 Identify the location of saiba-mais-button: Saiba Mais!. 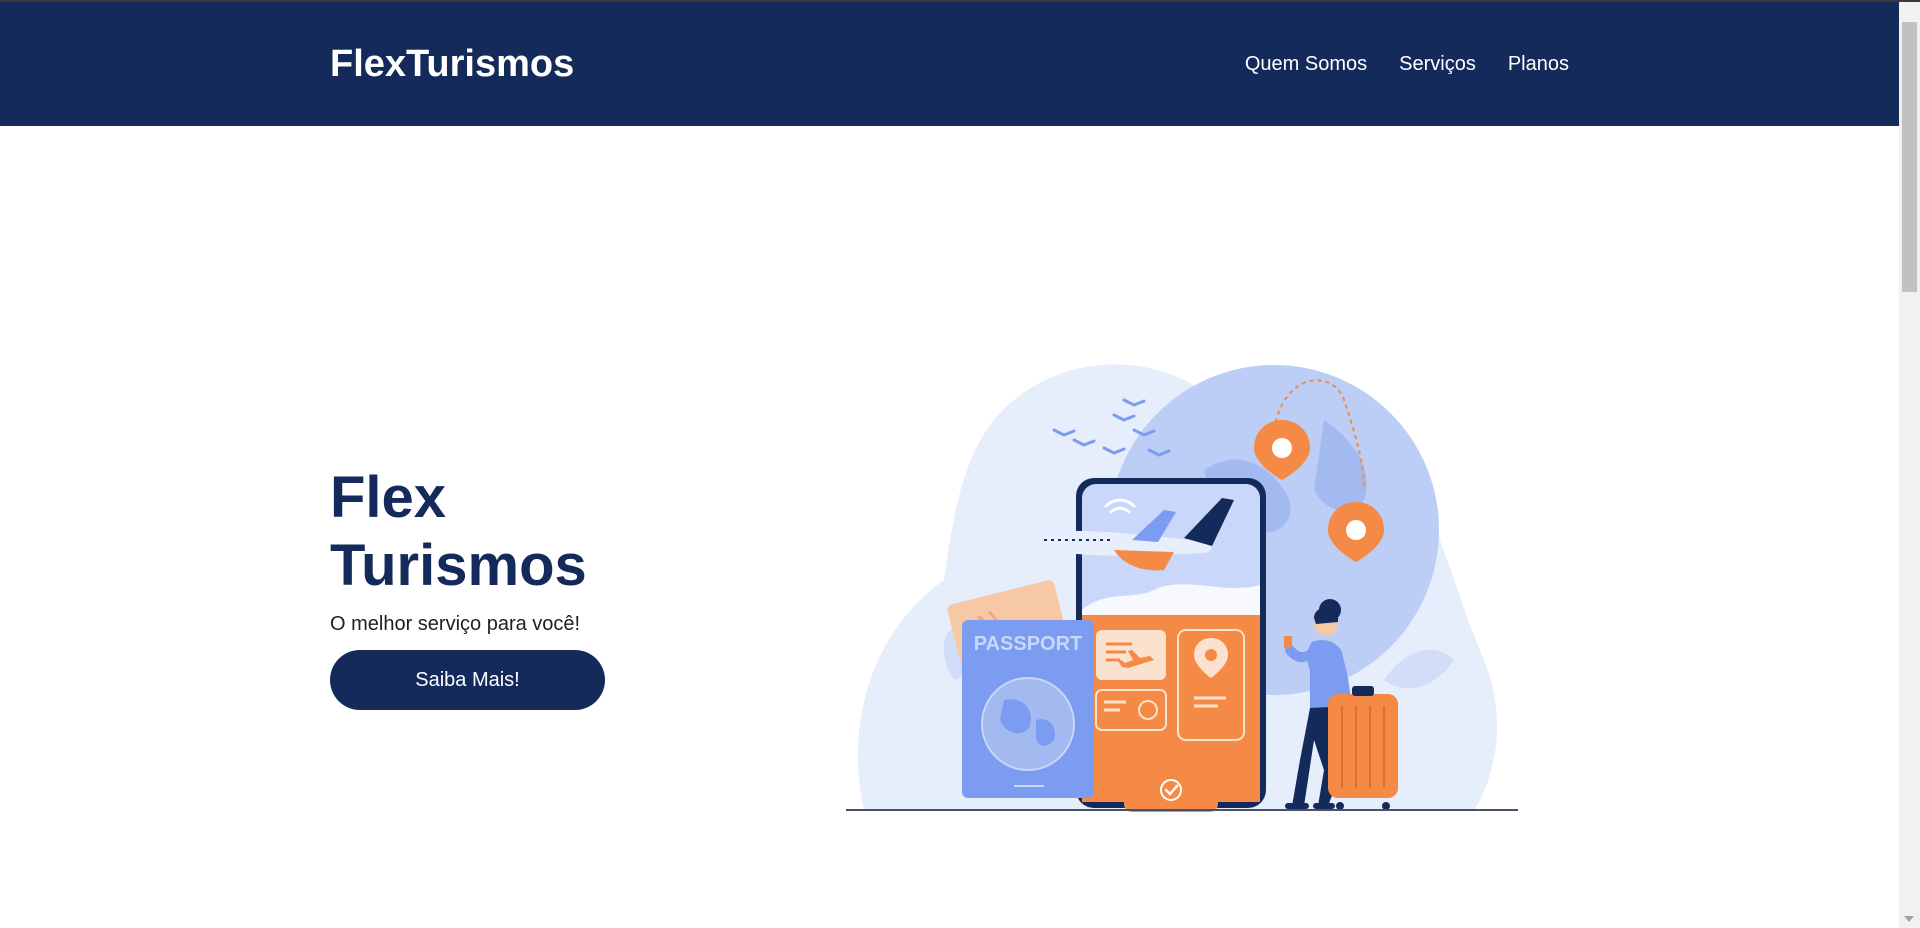
(467, 680).